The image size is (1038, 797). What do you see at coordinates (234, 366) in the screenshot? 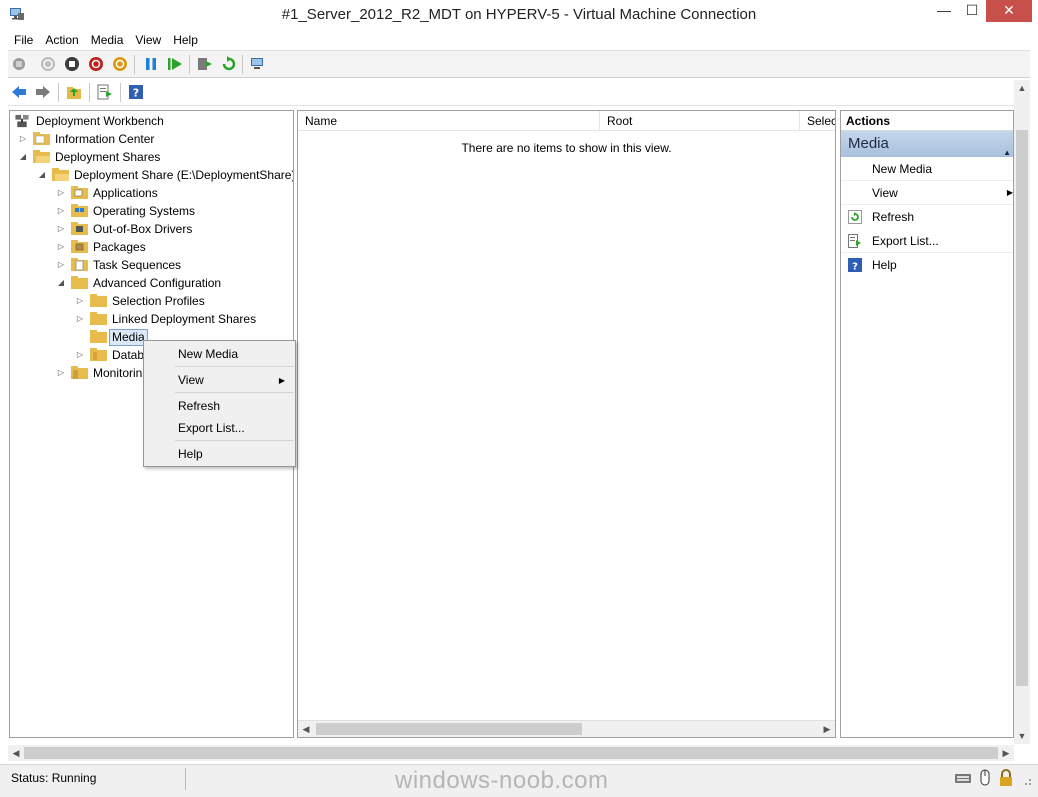
I see `menu-separator` at bounding box center [234, 366].